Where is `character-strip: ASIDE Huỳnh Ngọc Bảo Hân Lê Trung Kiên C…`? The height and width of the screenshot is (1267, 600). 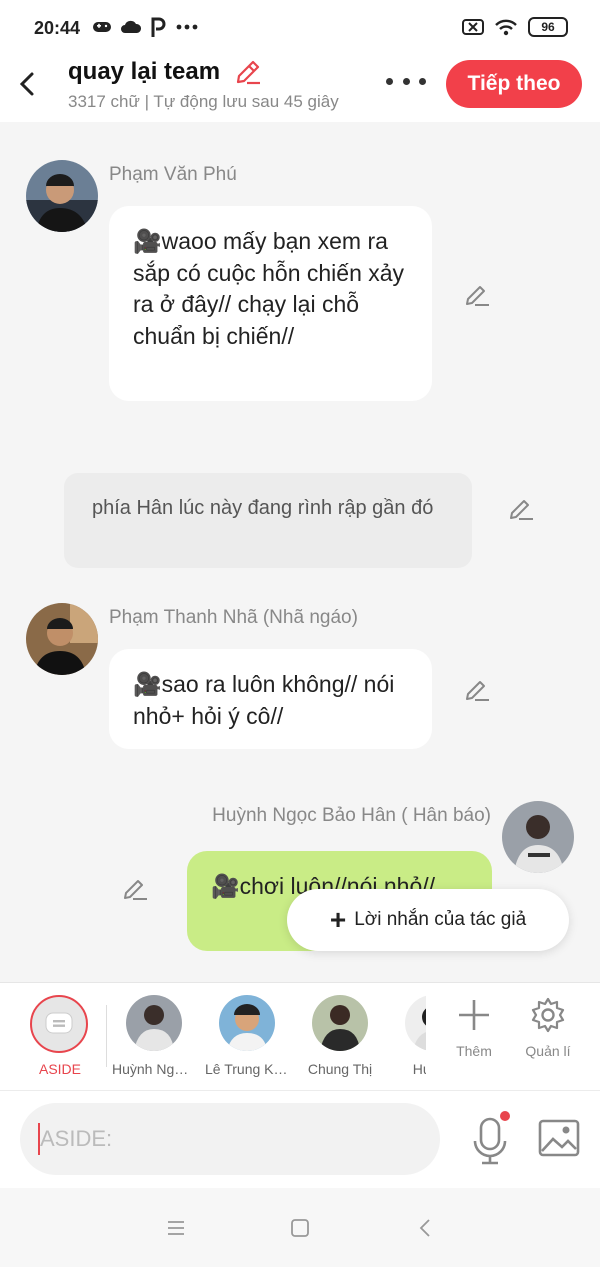 character-strip: ASIDE Huỳnh Ngọc Bảo Hân Lê Trung Kiên C… is located at coordinates (300, 1036).